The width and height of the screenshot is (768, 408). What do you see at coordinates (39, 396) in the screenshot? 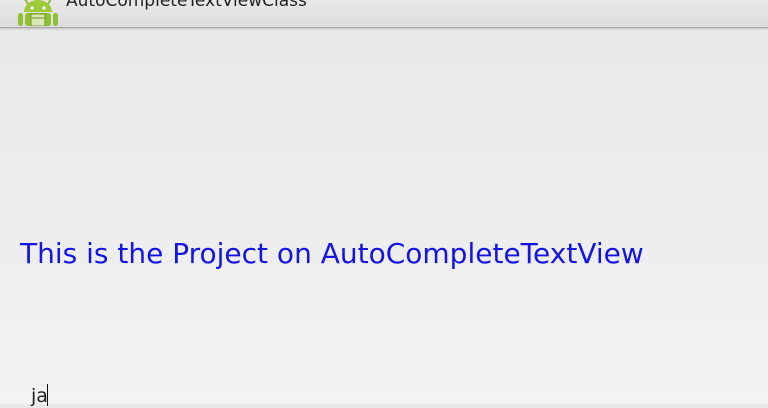
I see `autocomplete-input-value: ja` at bounding box center [39, 396].